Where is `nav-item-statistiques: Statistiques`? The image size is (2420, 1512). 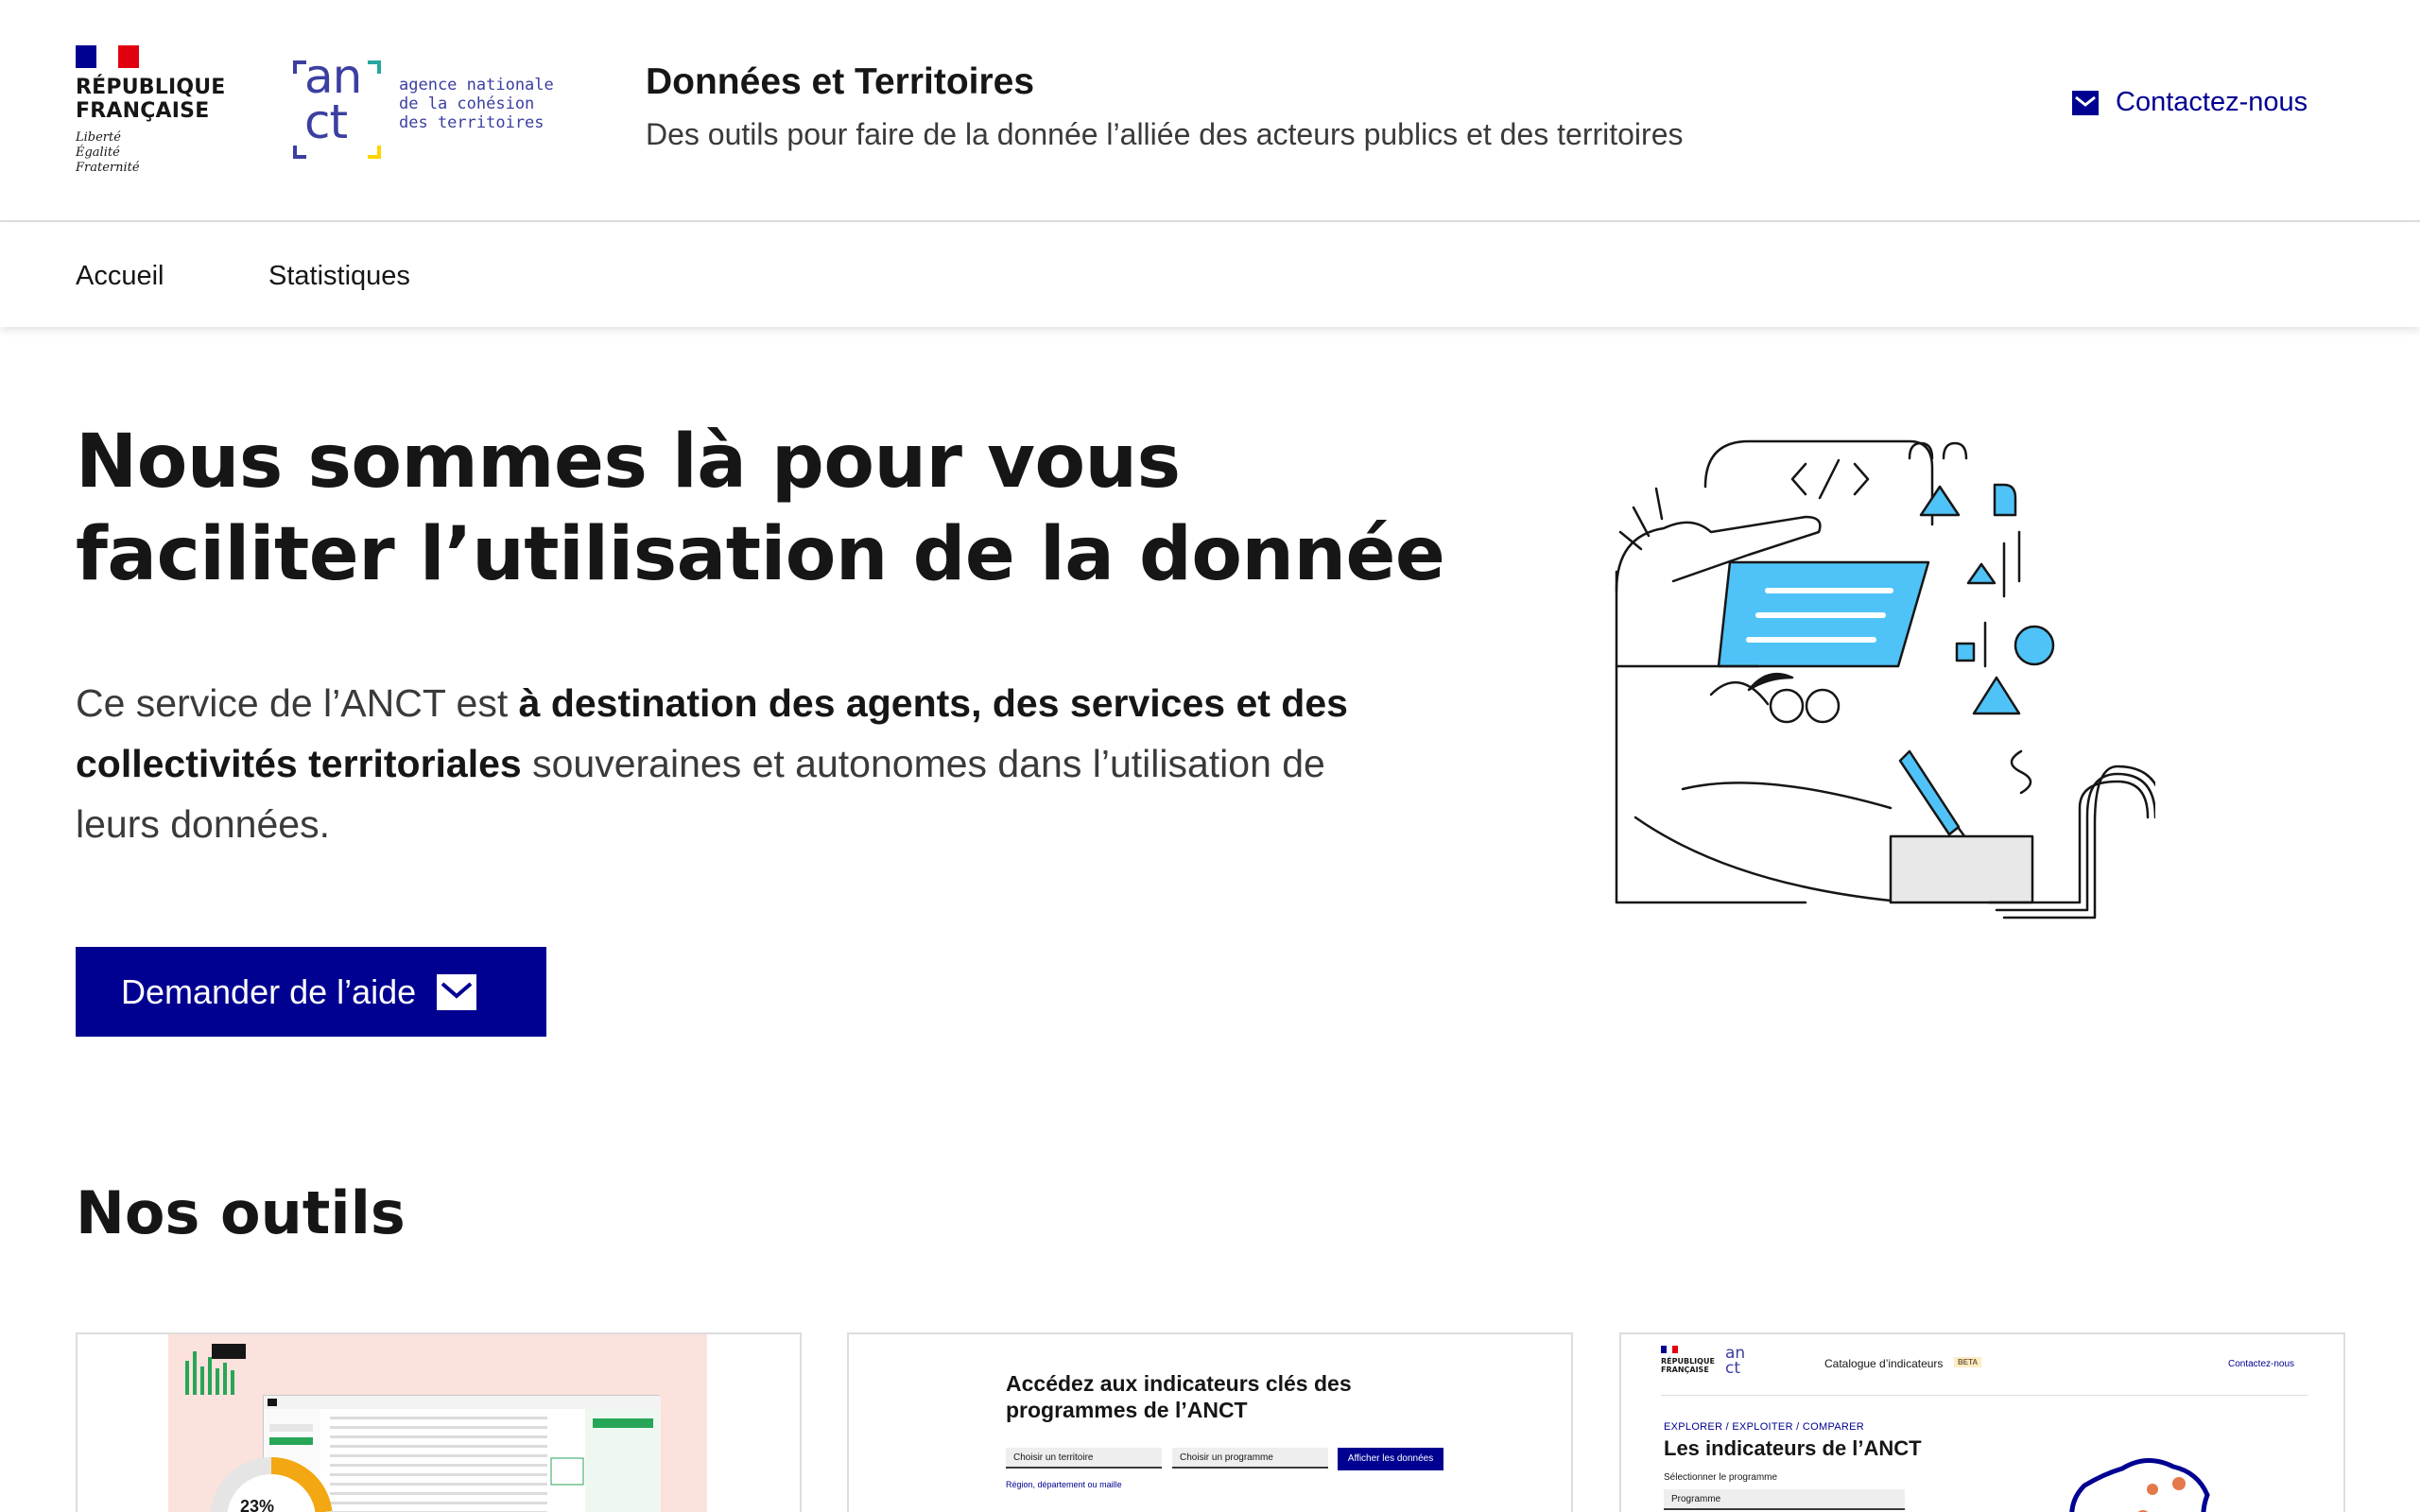
nav-item-statistiques: Statistiques is located at coordinates (339, 276).